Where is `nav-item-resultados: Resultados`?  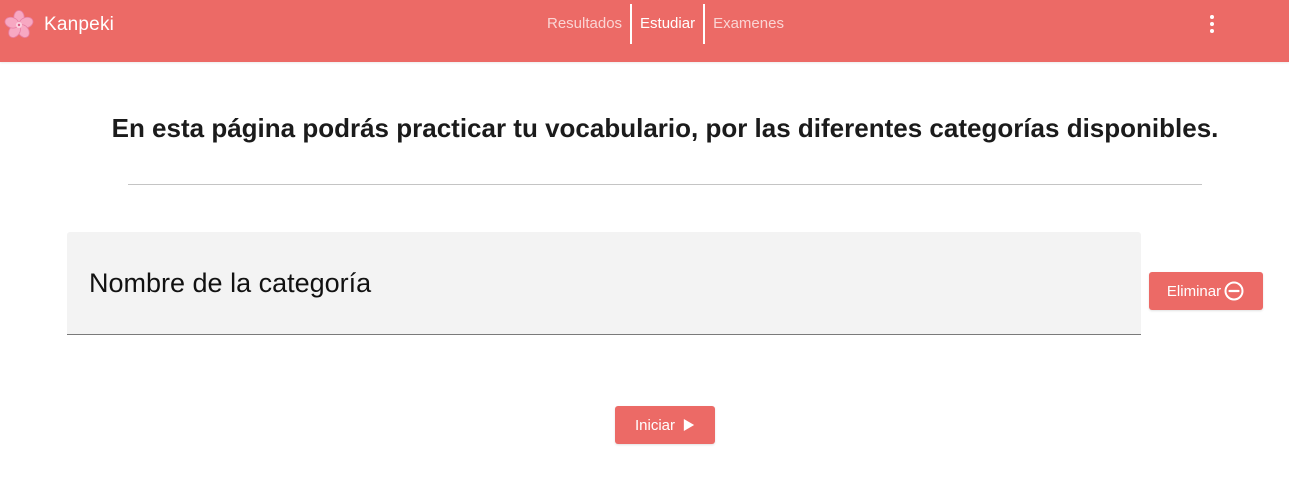
nav-item-resultados: Resultados is located at coordinates (584, 24).